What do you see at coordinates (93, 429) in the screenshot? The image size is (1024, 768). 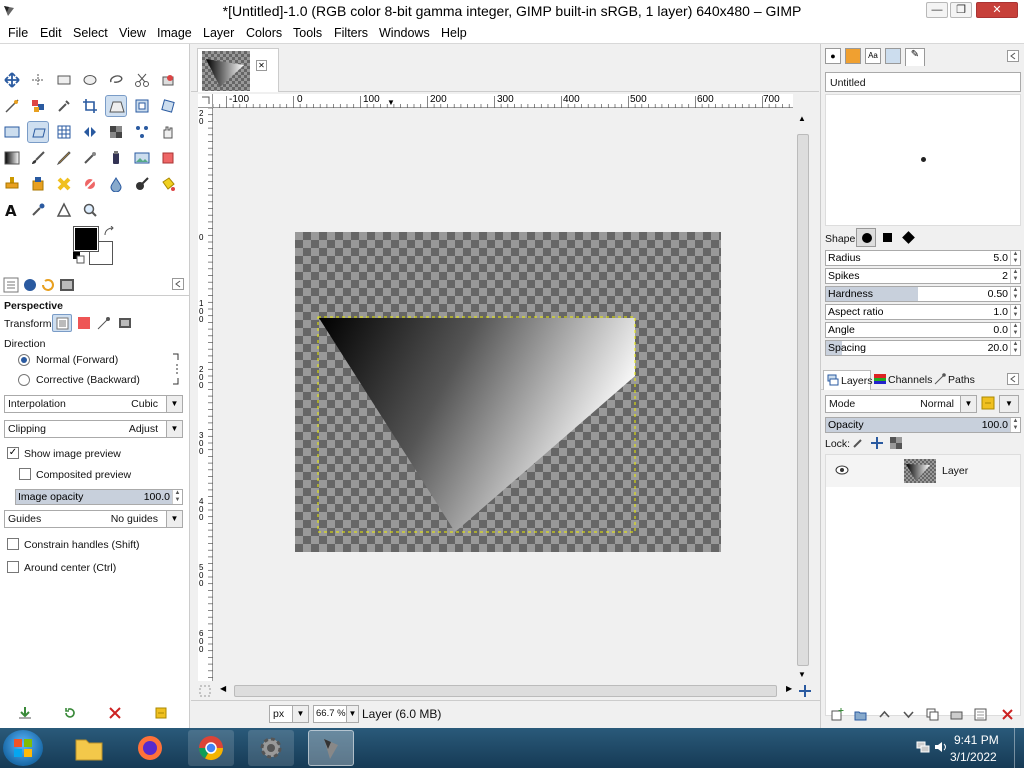 I see `clipping-combo: Clipping Adjust ▼` at bounding box center [93, 429].